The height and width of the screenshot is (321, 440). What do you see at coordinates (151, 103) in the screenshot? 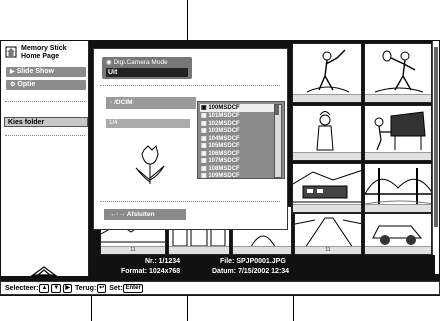
I see `dcim-folder-button: ◦ /DCIM` at bounding box center [151, 103].